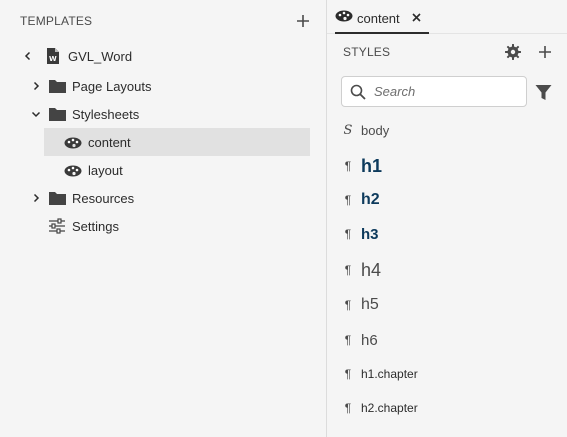 The width and height of the screenshot is (567, 437). What do you see at coordinates (166, 21) in the screenshot?
I see `templates-panel-header: TEMPLATES` at bounding box center [166, 21].